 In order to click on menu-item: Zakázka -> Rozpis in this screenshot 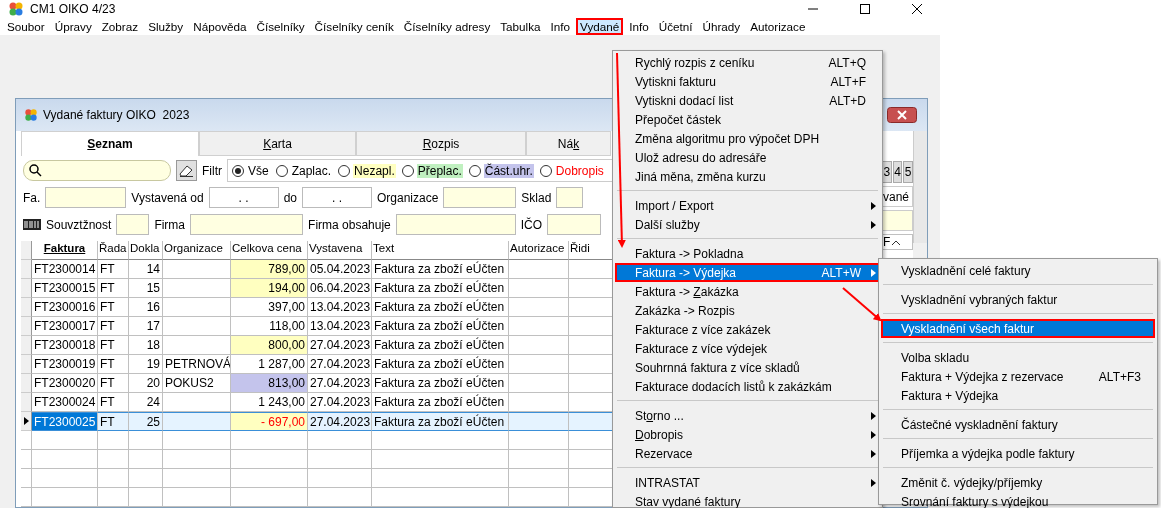, I will do `click(747, 310)`.